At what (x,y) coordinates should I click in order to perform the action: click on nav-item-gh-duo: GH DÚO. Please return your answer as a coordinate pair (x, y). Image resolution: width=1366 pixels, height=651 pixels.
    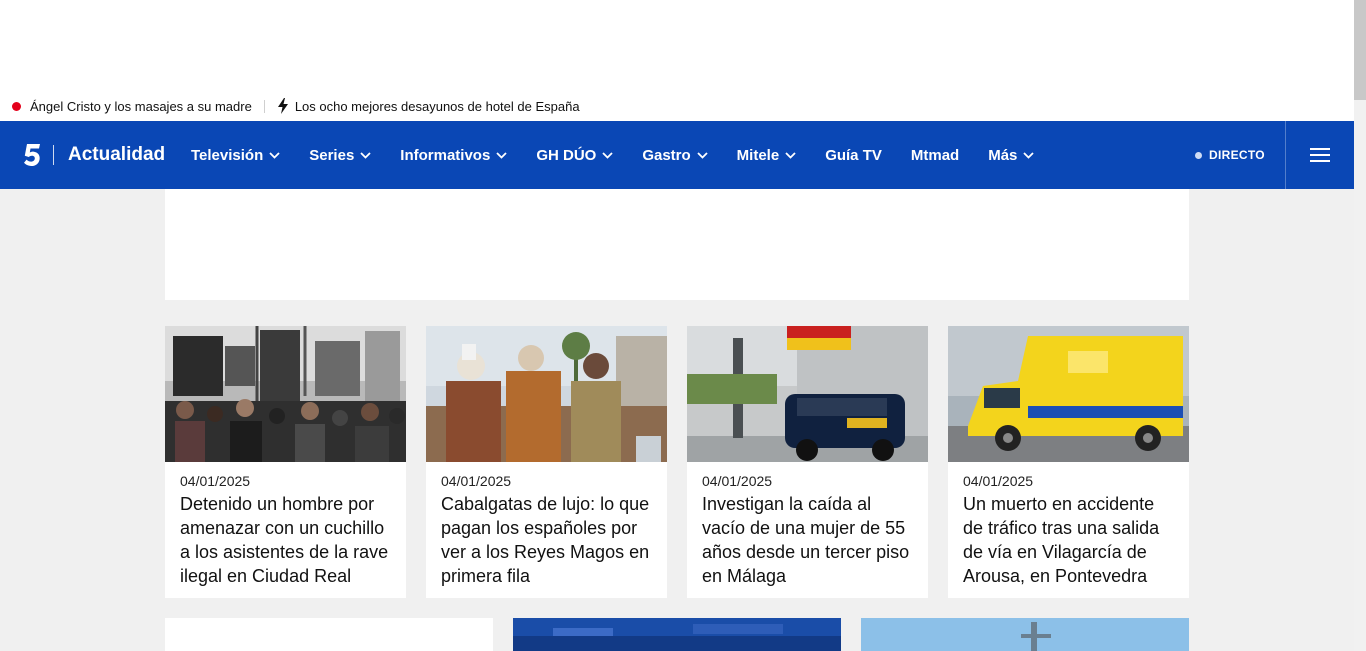
    Looking at the image, I should click on (574, 155).